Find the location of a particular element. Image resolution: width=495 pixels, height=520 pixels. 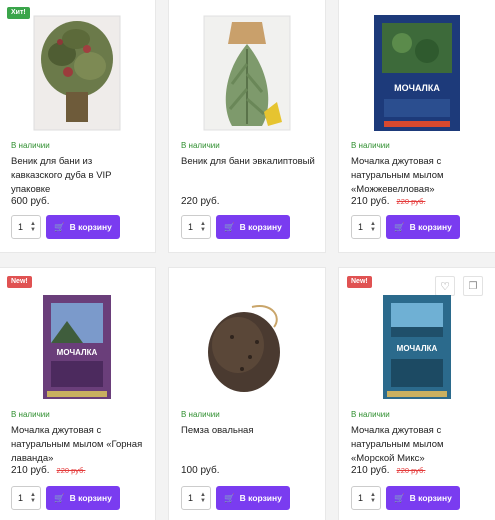

product-title: Веник для бани эвкалиптовый is located at coordinates (248, 162).